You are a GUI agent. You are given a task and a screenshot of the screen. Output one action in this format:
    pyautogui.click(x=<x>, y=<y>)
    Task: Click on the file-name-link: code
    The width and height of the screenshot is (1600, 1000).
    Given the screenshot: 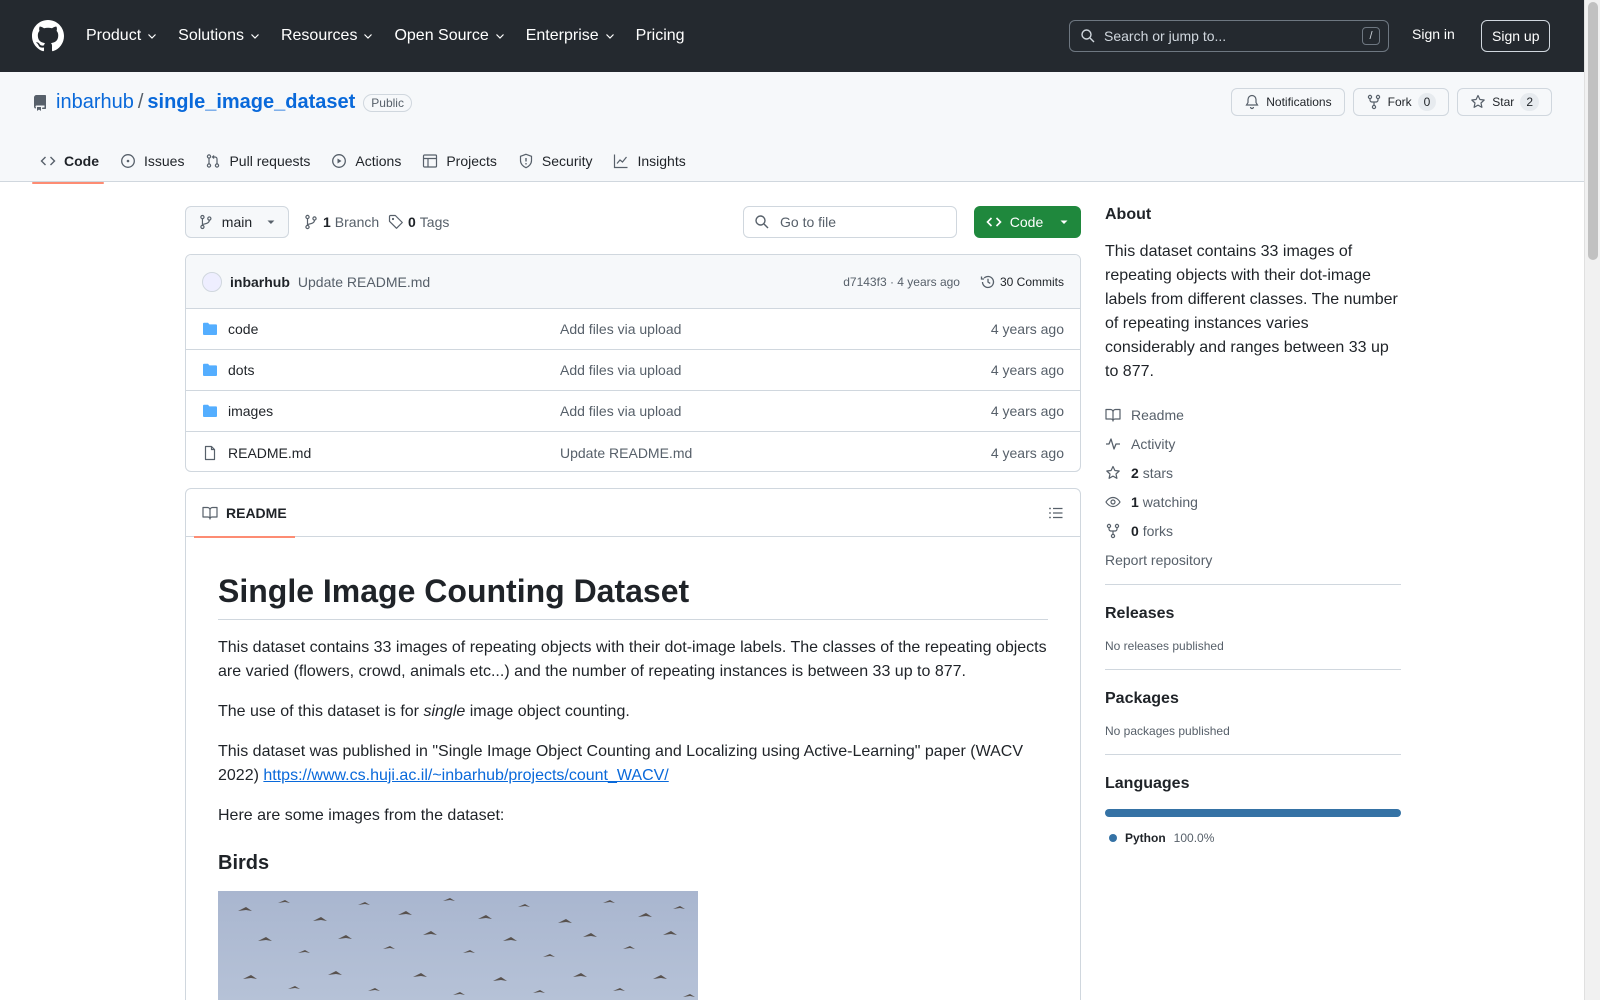 What is the action you would take?
    pyautogui.click(x=393, y=329)
    